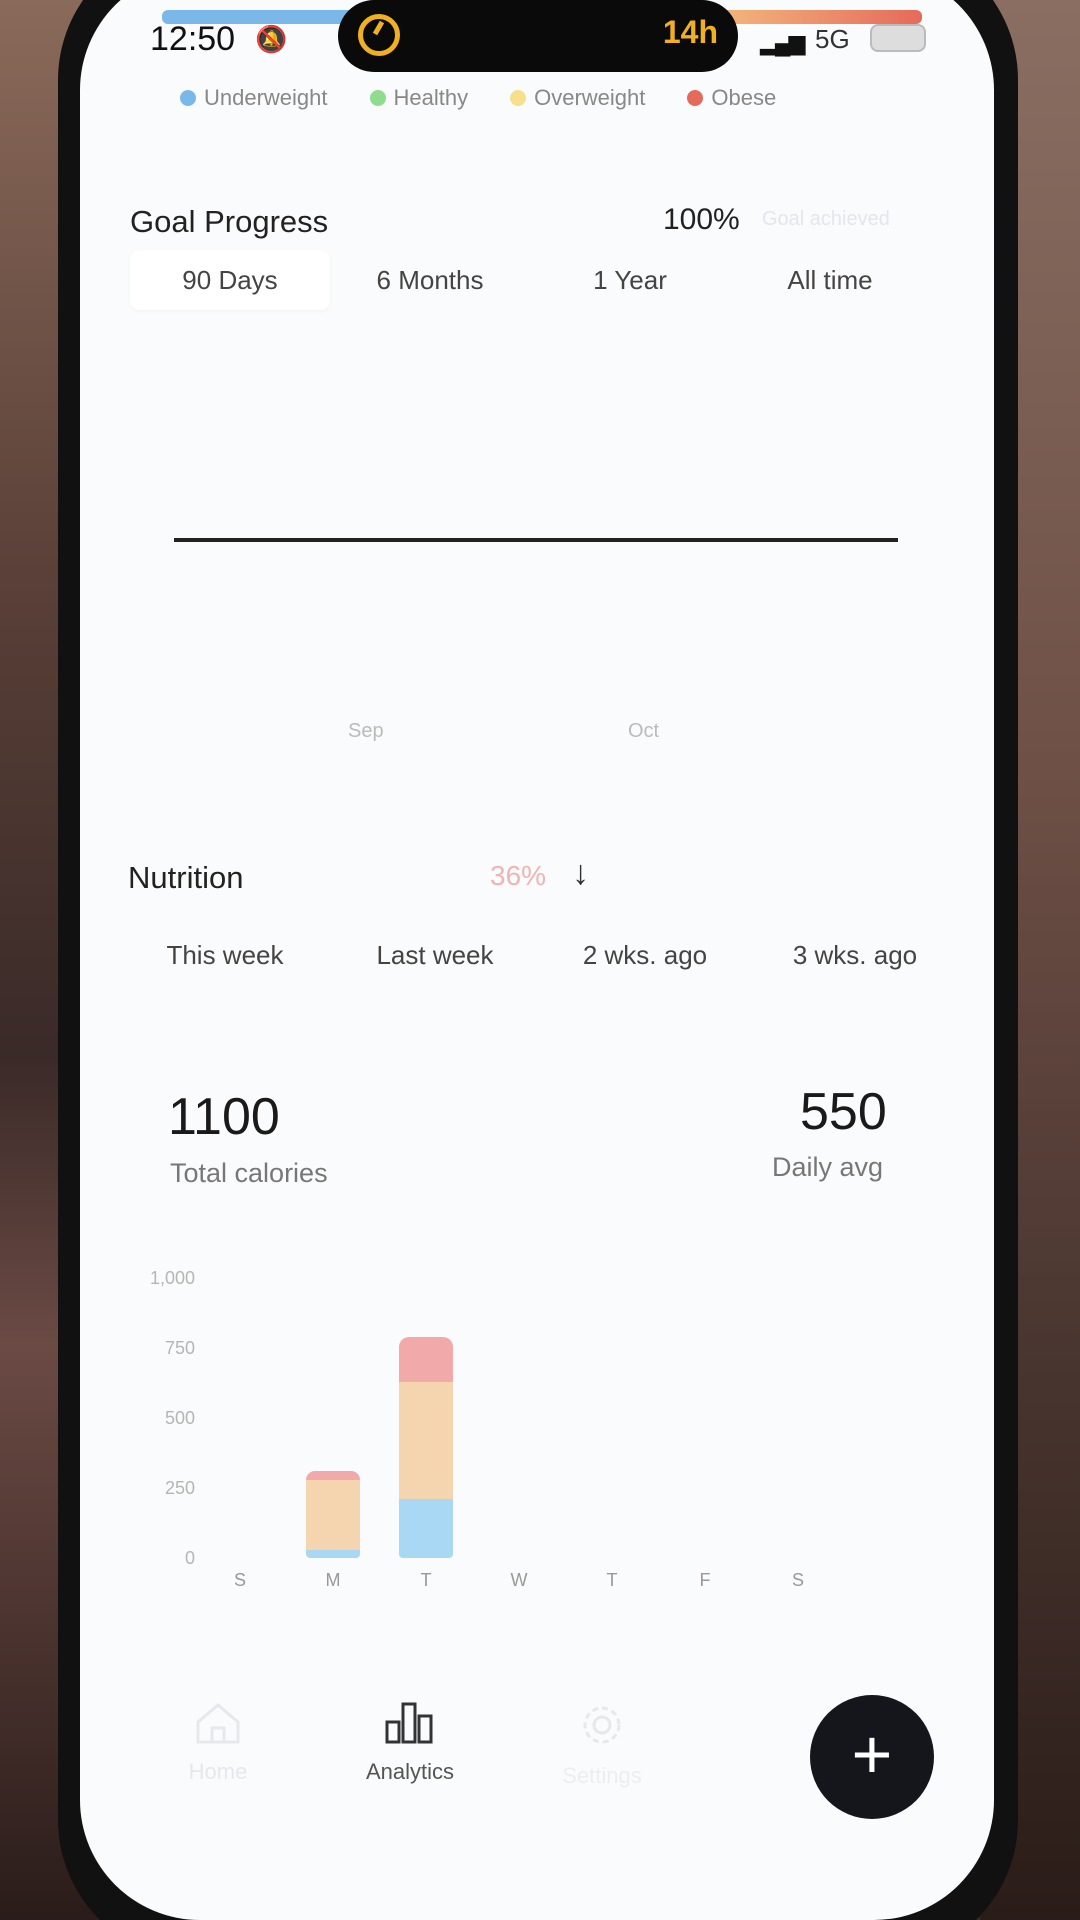  What do you see at coordinates (580, 873) in the screenshot?
I see `arrow-down-icon: ↓` at bounding box center [580, 873].